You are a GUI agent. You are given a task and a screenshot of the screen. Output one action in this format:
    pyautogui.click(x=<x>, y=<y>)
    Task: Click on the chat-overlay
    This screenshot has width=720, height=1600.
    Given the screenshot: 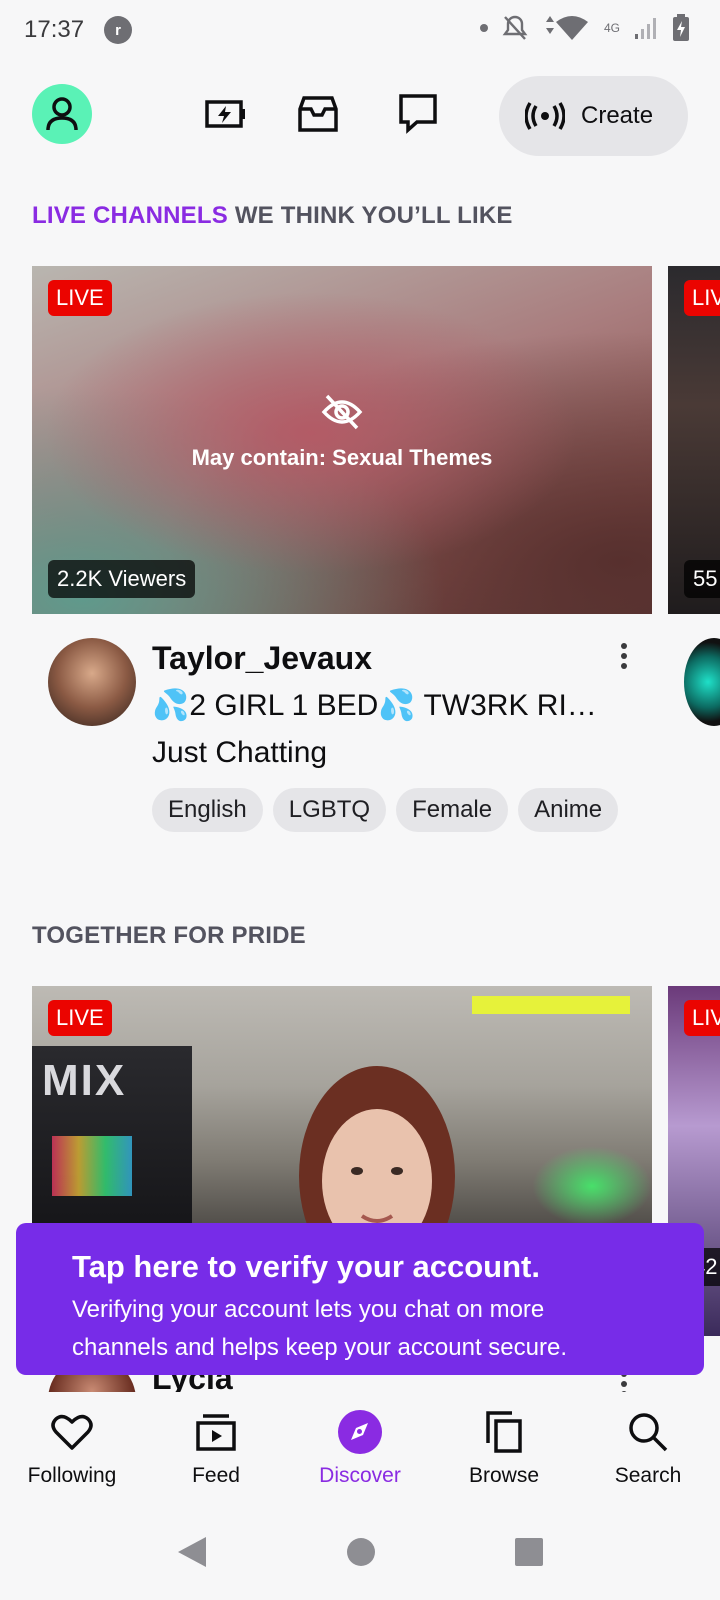 What is the action you would take?
    pyautogui.click(x=551, y=1005)
    